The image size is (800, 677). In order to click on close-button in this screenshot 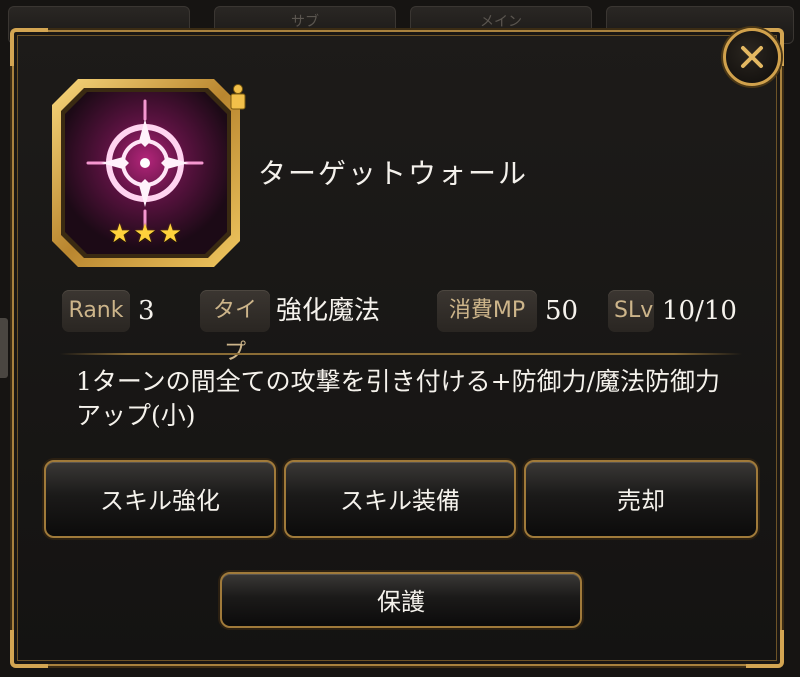, I will do `click(752, 57)`.